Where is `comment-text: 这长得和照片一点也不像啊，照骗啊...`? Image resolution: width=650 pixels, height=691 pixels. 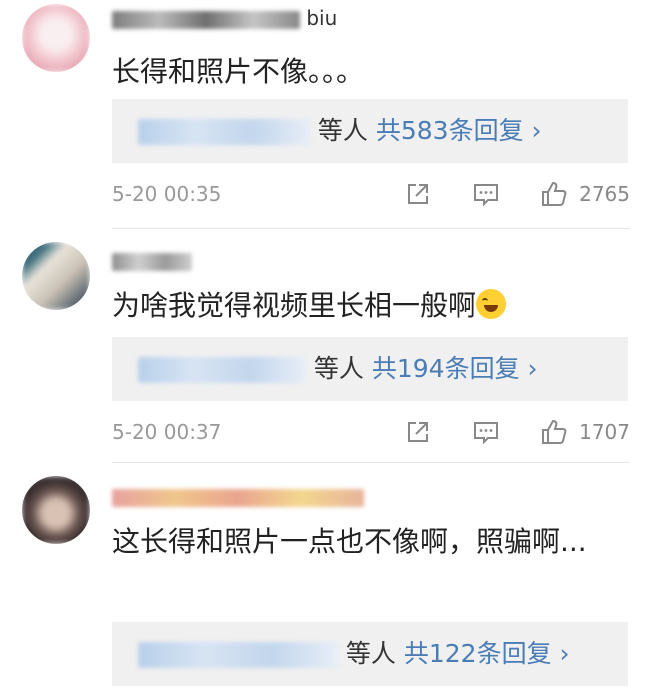
comment-text: 这长得和照片一点也不像啊，照骗啊... is located at coordinates (349, 541).